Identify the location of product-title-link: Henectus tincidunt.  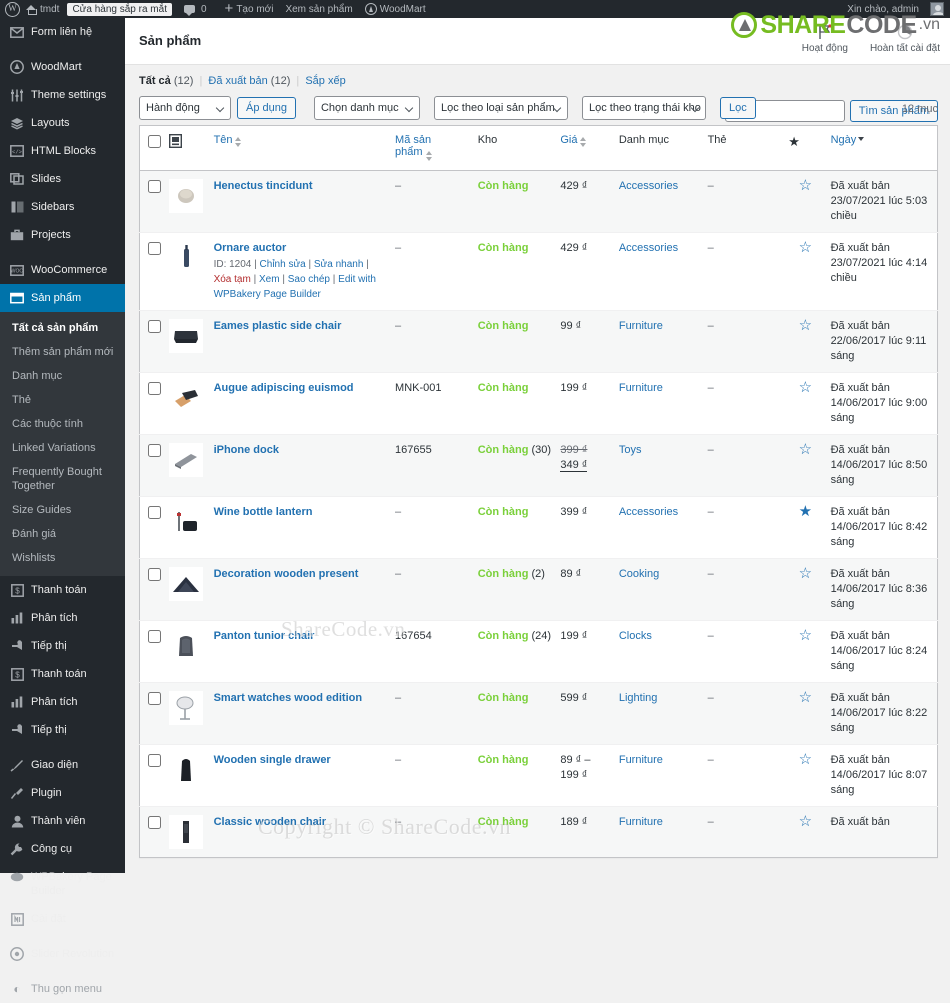
(263, 186).